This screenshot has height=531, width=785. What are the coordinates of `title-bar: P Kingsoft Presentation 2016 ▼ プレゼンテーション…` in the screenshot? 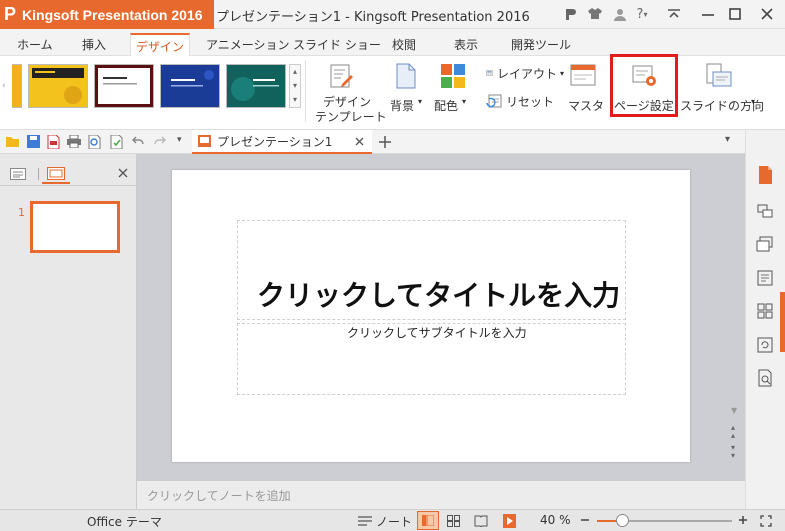 It's located at (392, 14).